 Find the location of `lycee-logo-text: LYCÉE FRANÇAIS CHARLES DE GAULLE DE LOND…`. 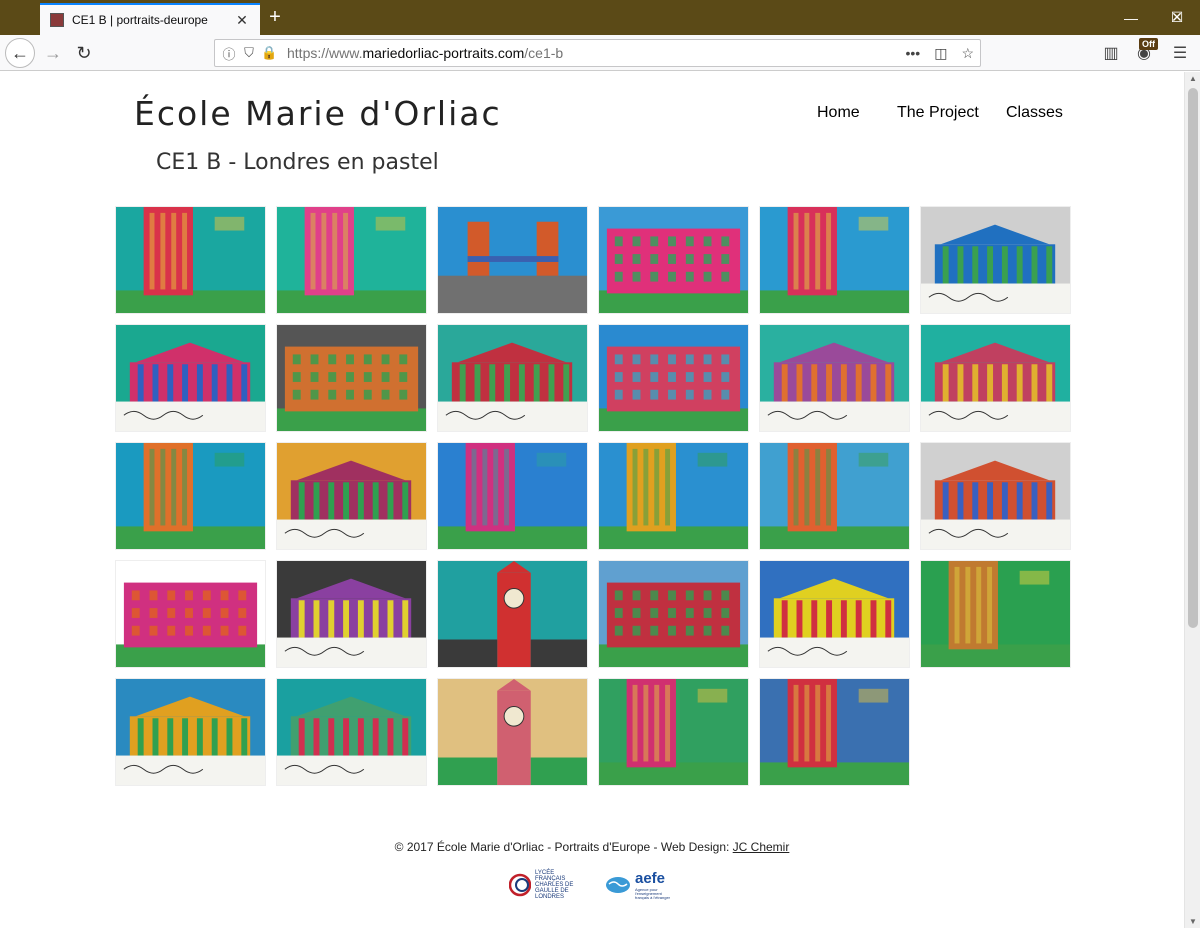

lycee-logo-text: LYCÉE FRANÇAIS CHARLES DE GAULLE DE LOND… is located at coordinates (554, 885).